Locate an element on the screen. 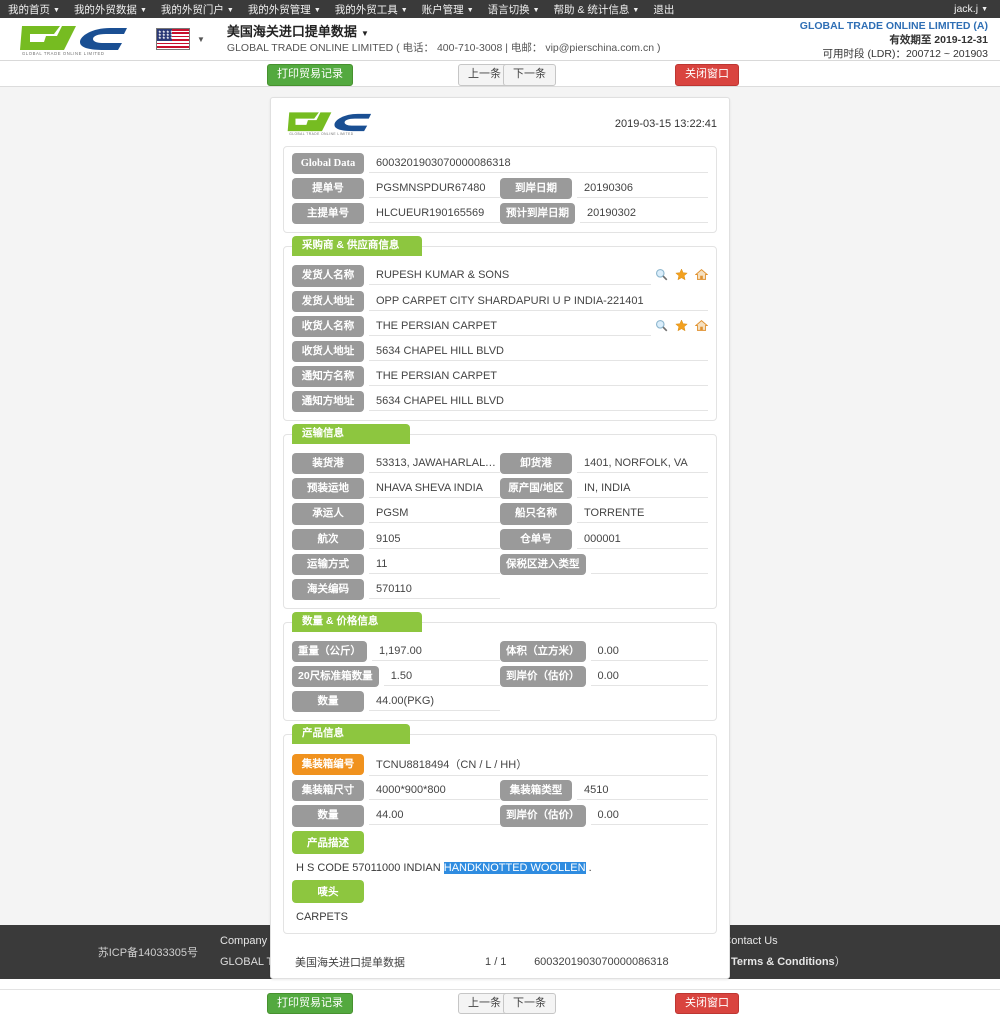  field-label: 保税区进入类型 is located at coordinates (543, 564).